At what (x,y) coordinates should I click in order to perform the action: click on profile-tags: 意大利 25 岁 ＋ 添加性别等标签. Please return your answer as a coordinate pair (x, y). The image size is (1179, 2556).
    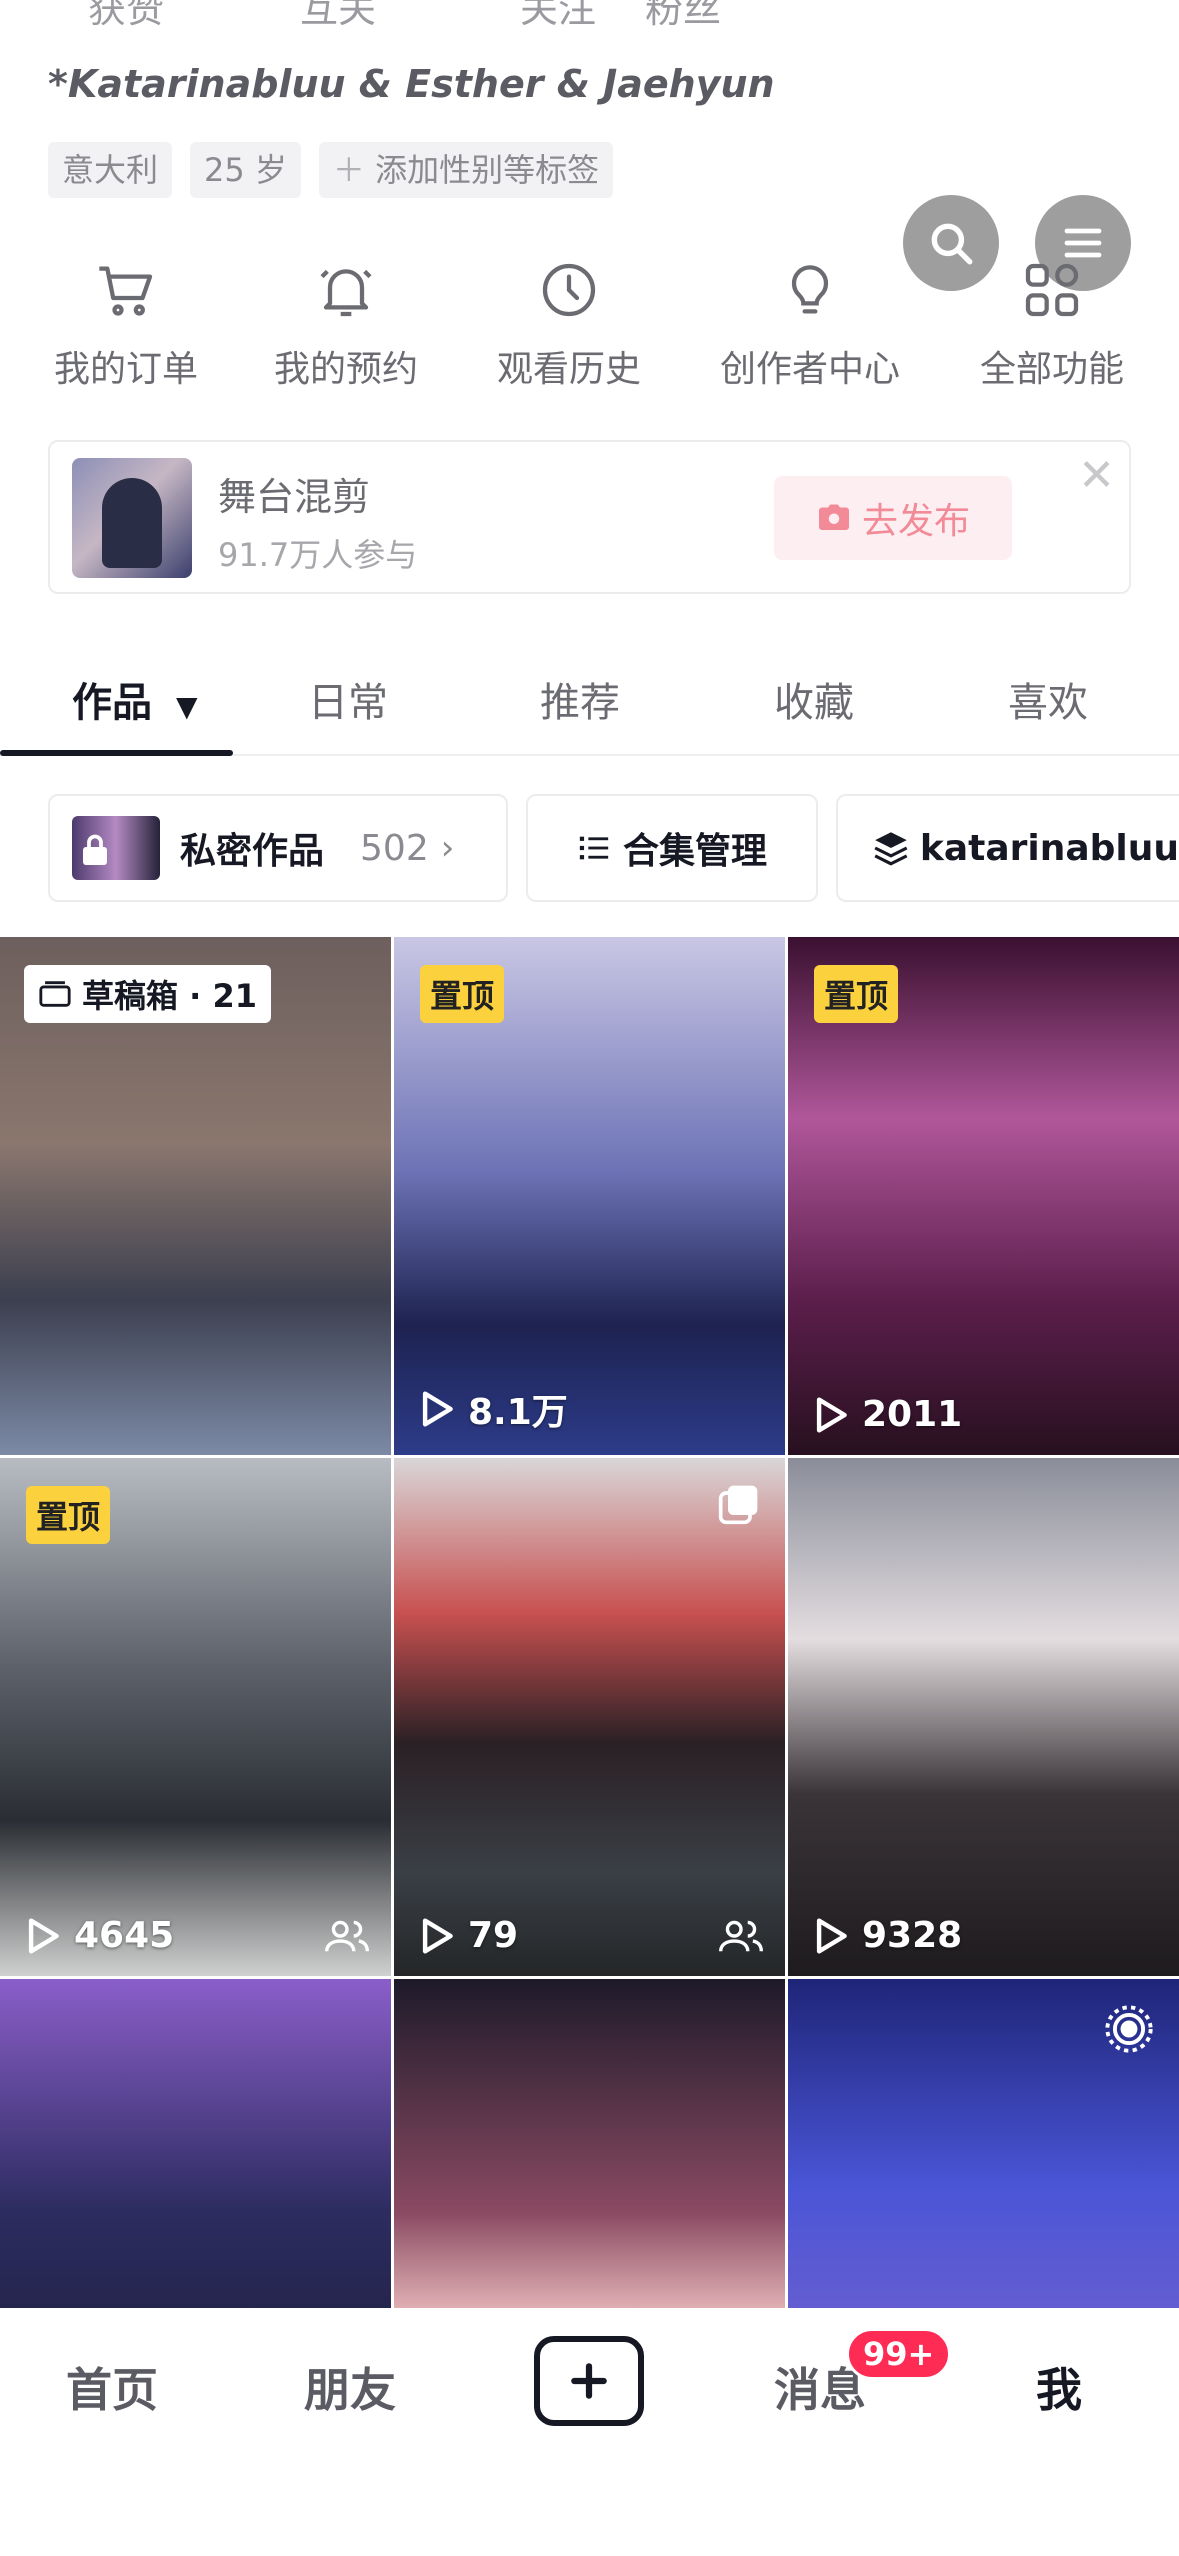
    Looking at the image, I should click on (331, 170).